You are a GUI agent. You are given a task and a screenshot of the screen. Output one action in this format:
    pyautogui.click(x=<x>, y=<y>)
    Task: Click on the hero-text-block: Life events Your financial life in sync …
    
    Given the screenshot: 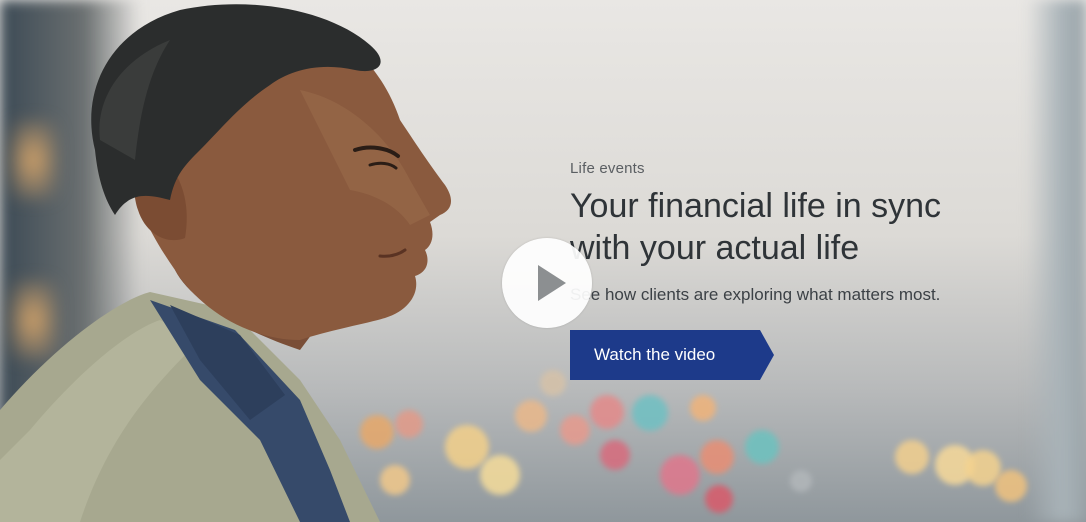 What is the action you would take?
    pyautogui.click(x=810, y=232)
    